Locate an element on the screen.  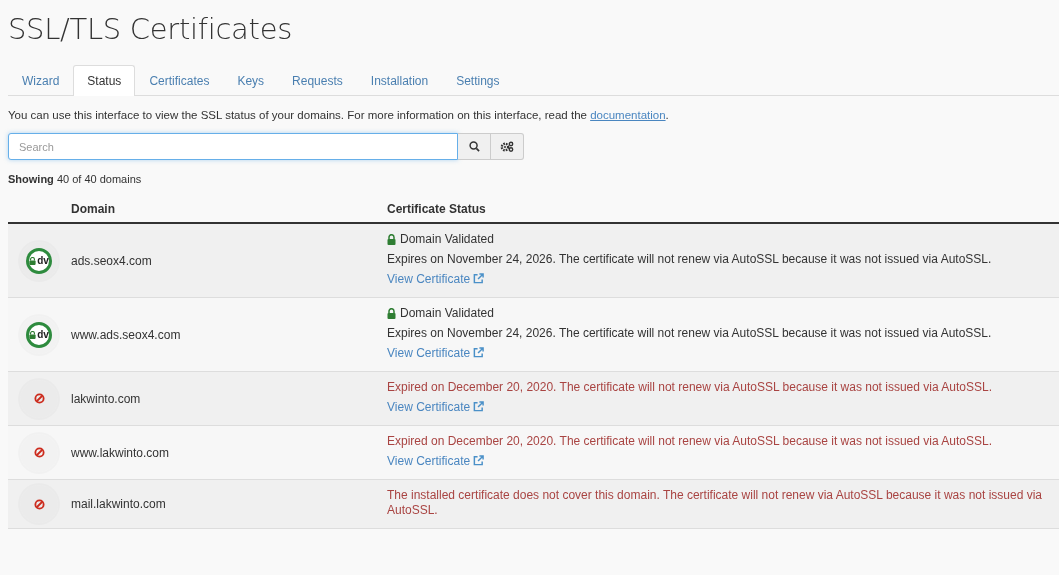
intro-text: You can use this interface to view the SSL status of your domains. For more information on this interface, read the documentation. is located at coordinates (339, 115).